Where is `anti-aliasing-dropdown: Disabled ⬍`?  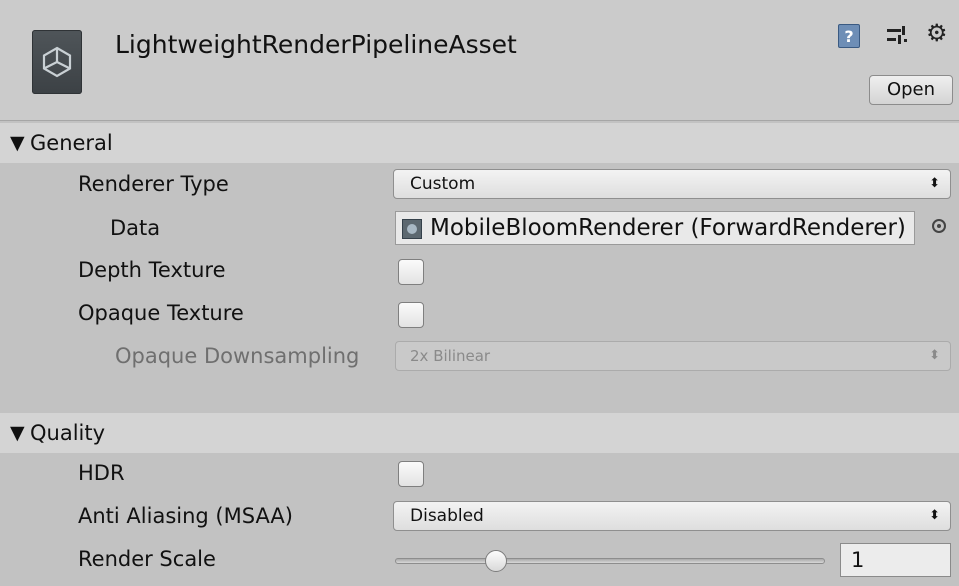 anti-aliasing-dropdown: Disabled ⬍ is located at coordinates (672, 516).